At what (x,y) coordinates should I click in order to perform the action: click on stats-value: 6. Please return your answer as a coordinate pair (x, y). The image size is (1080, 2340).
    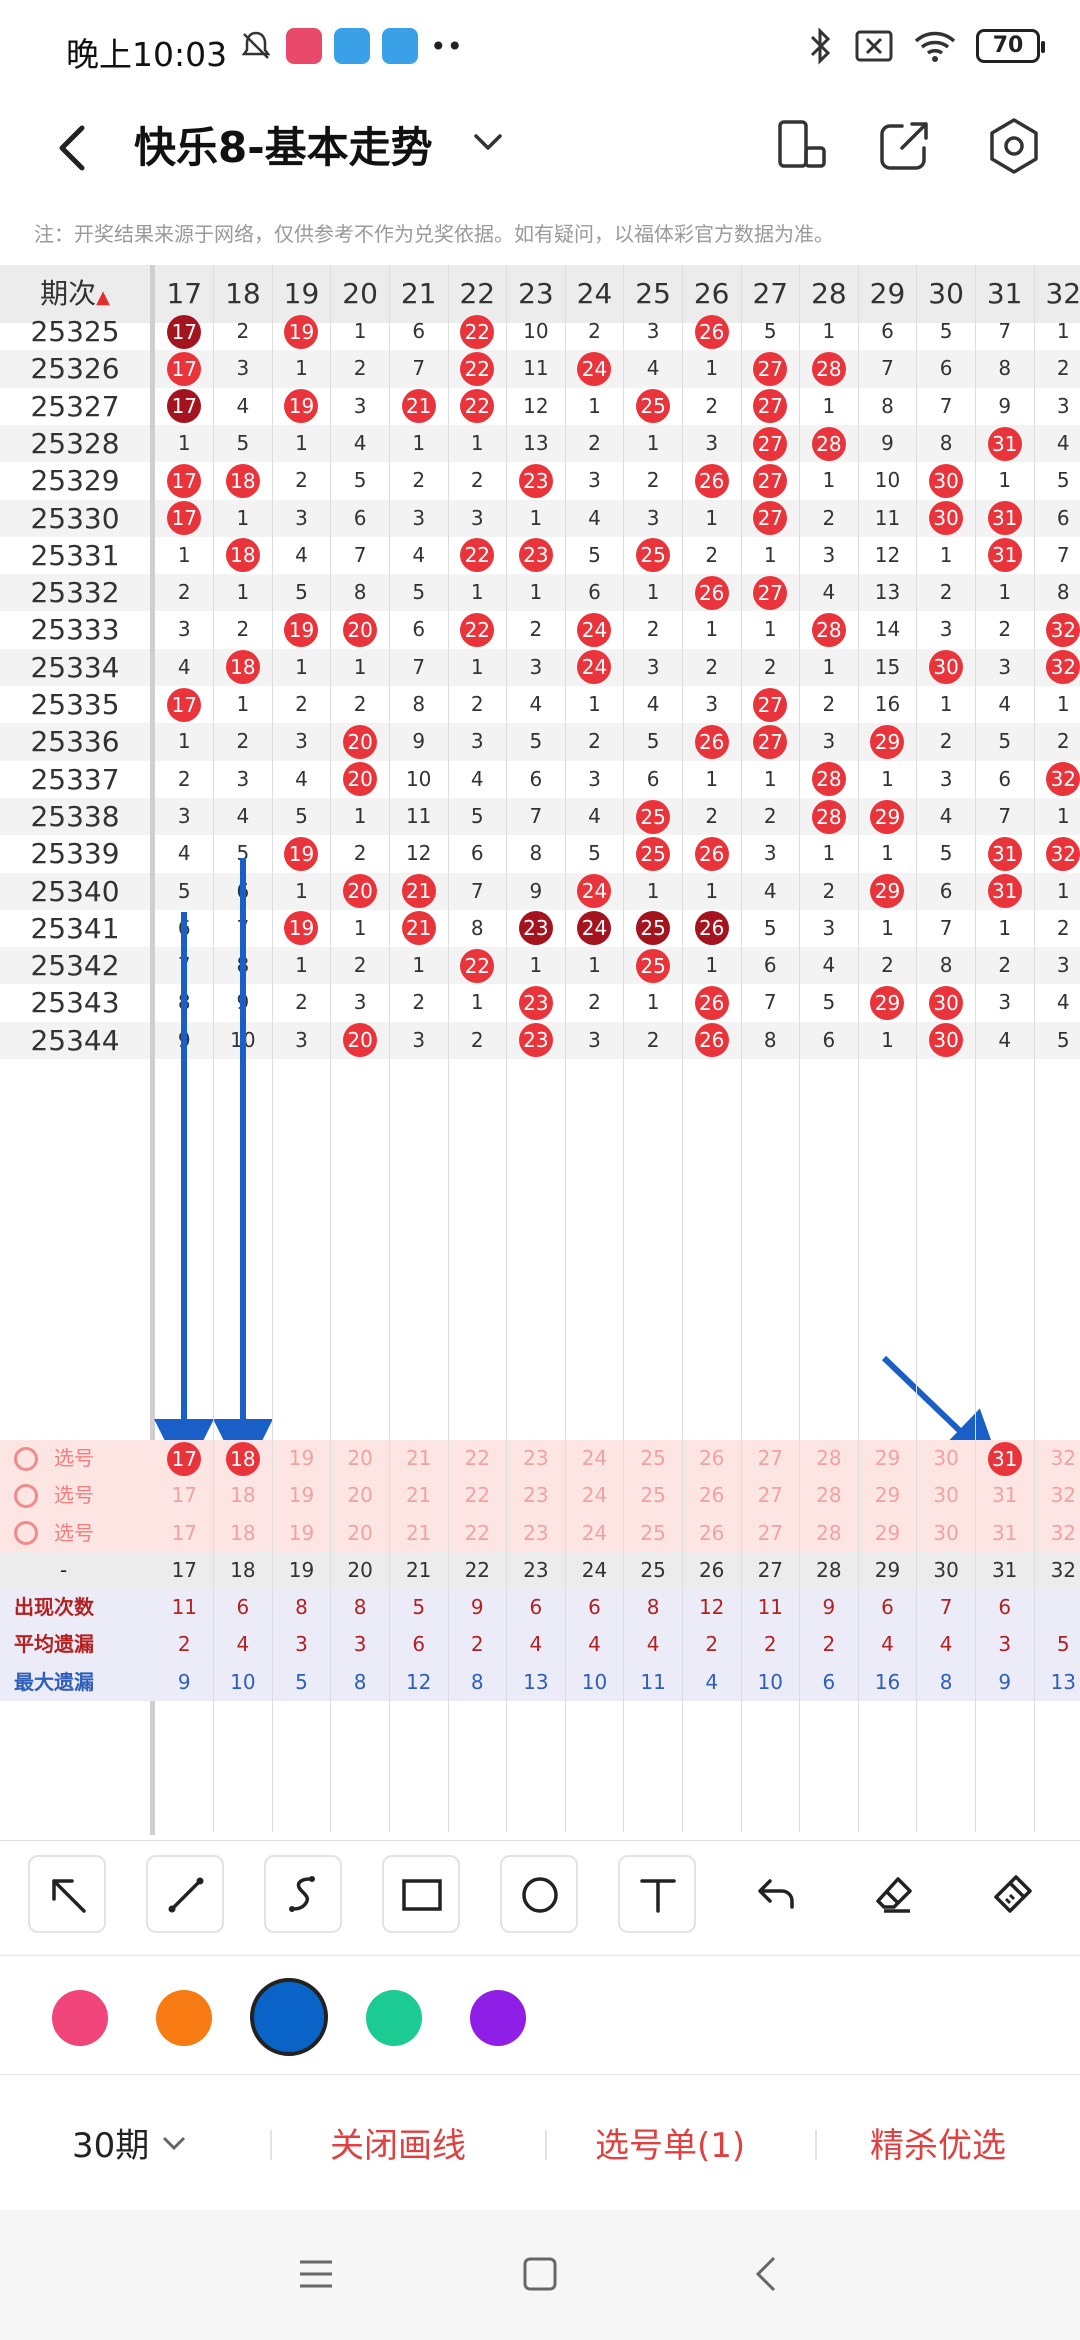
    Looking at the image, I should click on (594, 1607).